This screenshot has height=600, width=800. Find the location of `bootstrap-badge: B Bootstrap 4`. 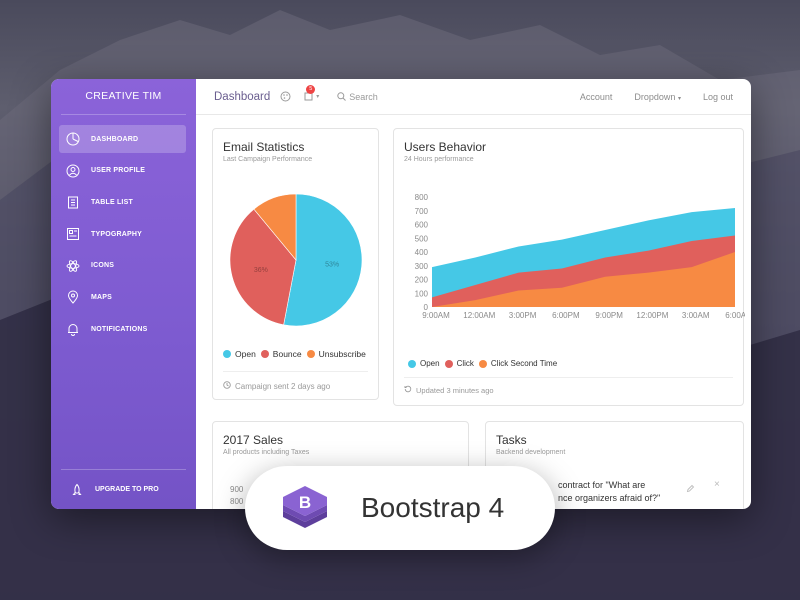

bootstrap-badge: B Bootstrap 4 is located at coordinates (400, 508).